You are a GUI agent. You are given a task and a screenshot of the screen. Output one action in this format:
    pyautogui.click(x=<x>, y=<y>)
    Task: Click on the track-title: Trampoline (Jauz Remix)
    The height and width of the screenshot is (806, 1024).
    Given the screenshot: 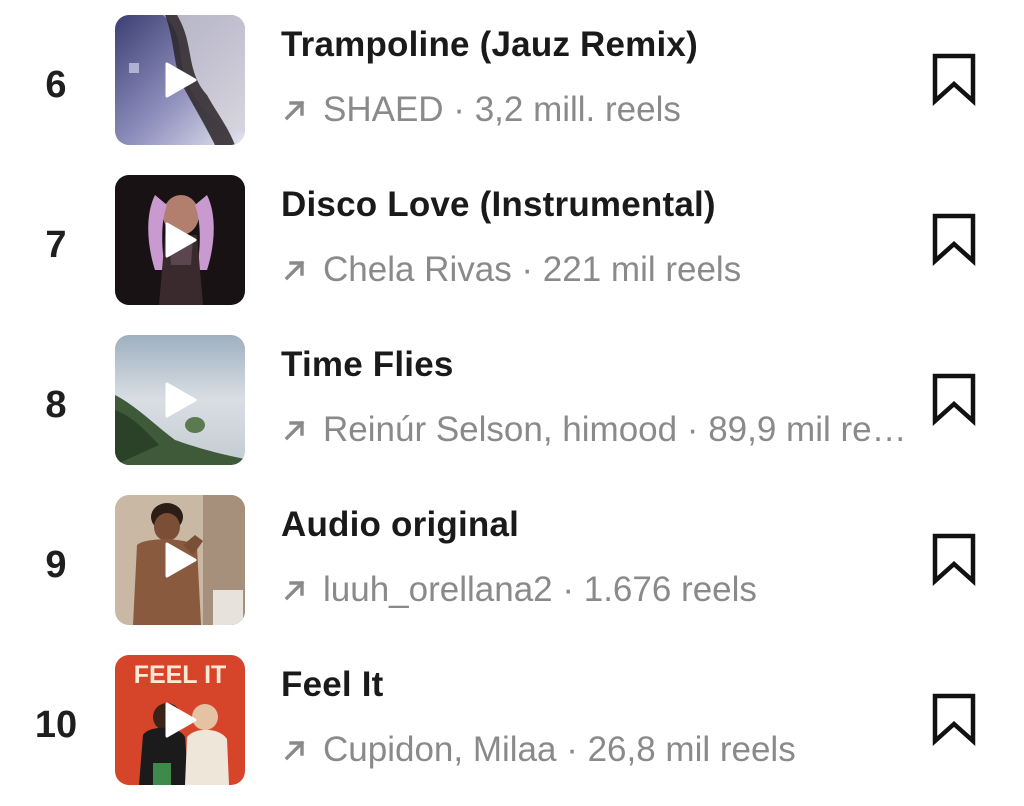 What is the action you would take?
    pyautogui.click(x=489, y=45)
    